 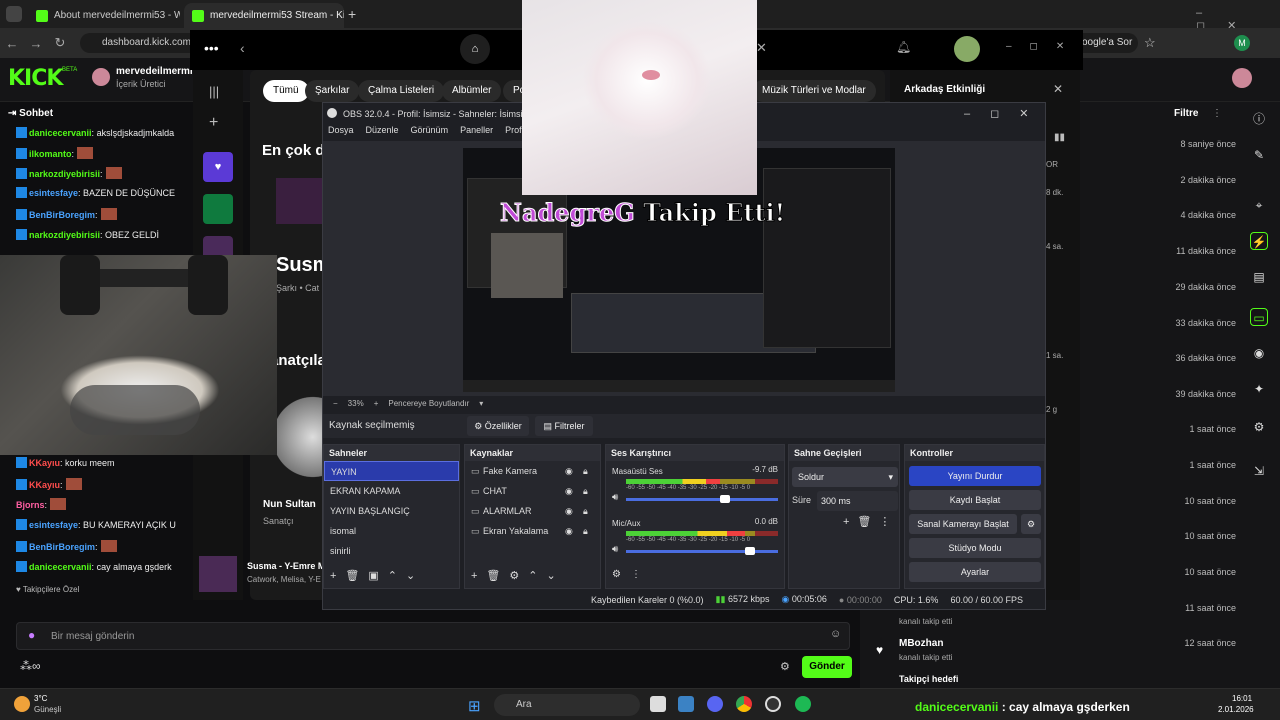 I want to click on dropdown-icon: ▾, so click(x=481, y=403).